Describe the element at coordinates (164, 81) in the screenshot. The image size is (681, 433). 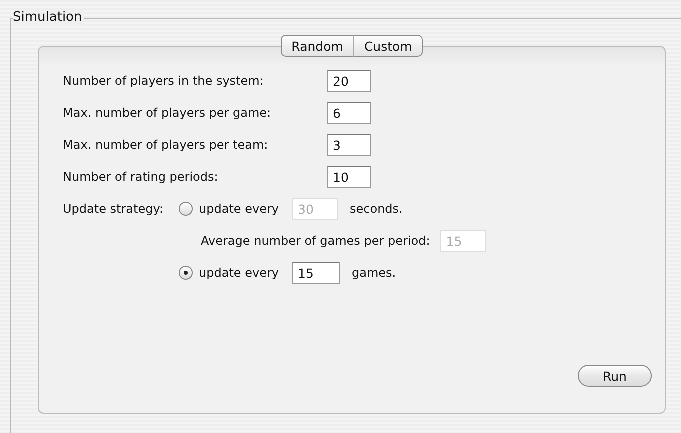
I see `field-label: Number of players in the system:` at that location.